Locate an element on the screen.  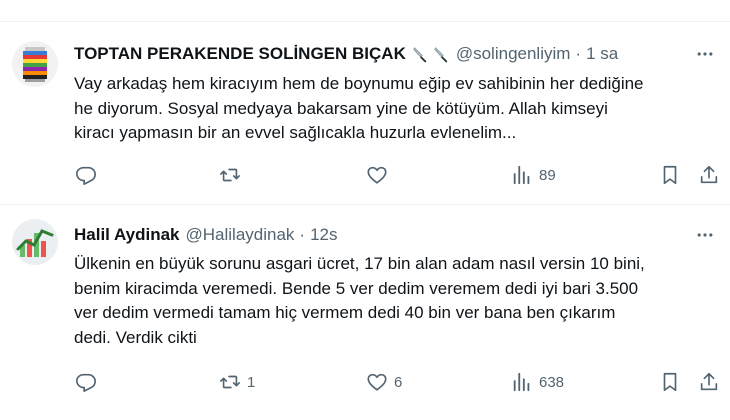
tweet-actions: 1 6 638 is located at coordinates (365, 382).